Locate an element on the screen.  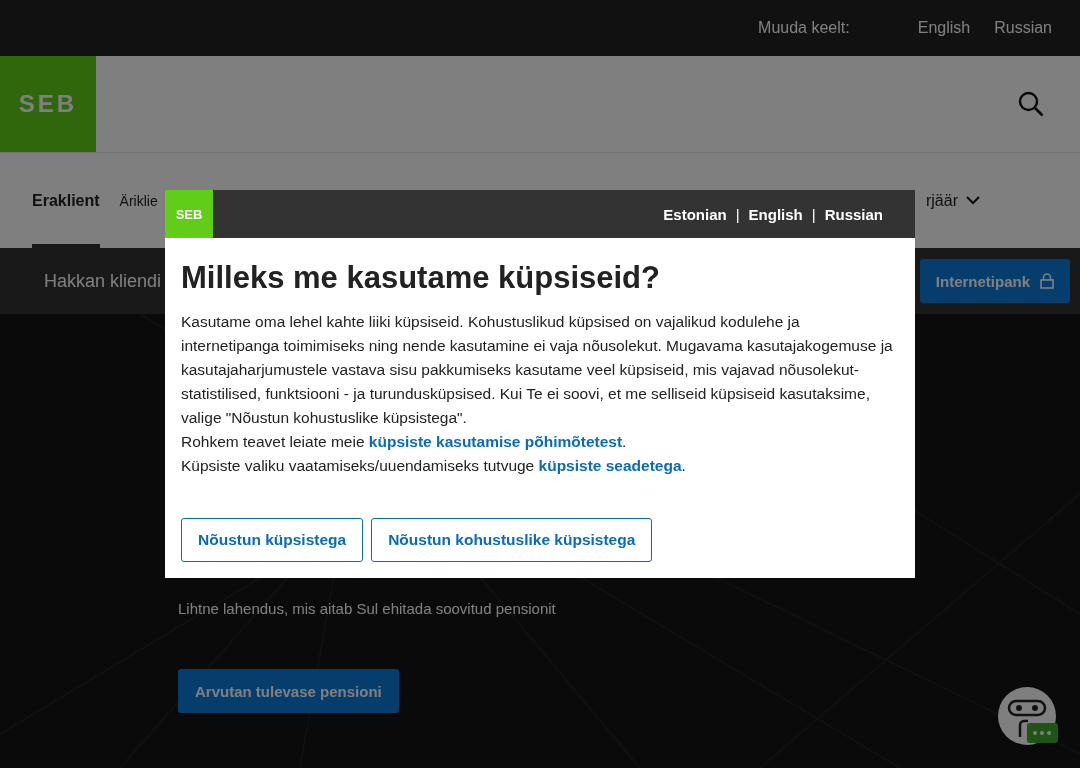
lock-icon is located at coordinates (1047, 281).